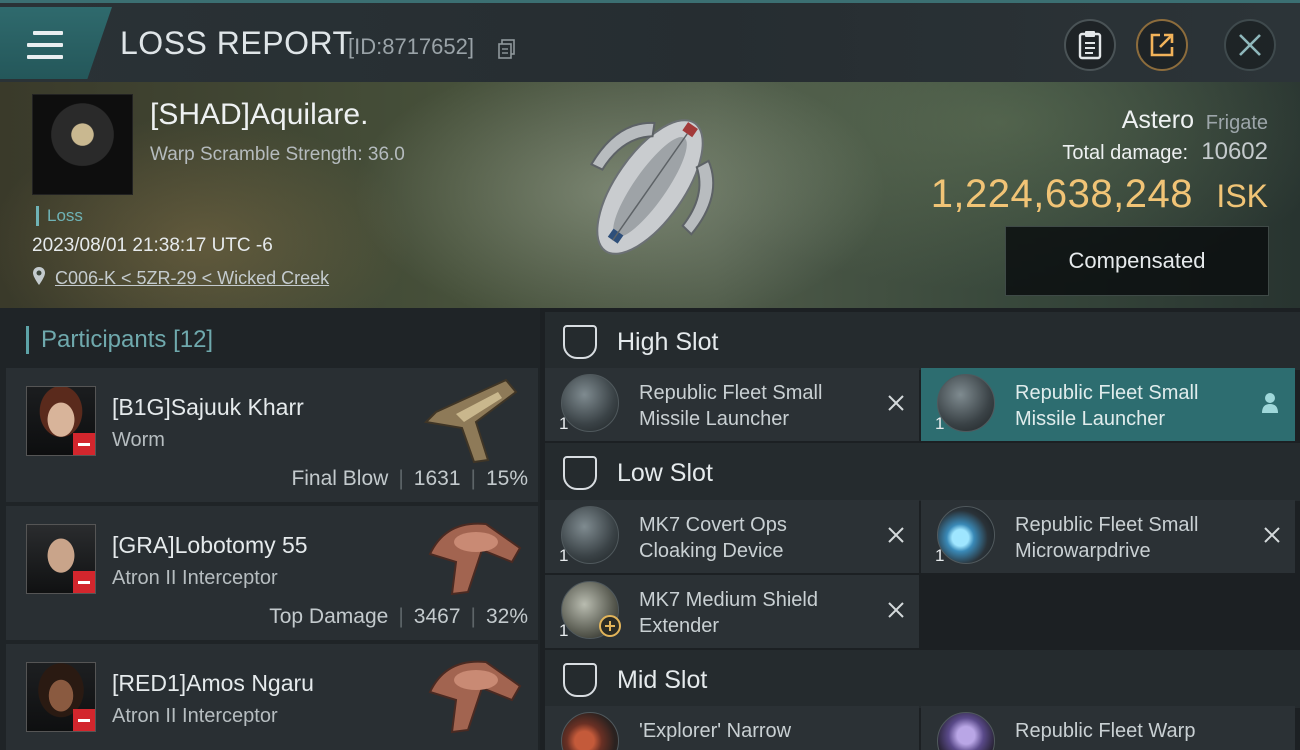 Image resolution: width=1300 pixels, height=750 pixels. I want to click on participant-role: Final Blow, so click(340, 478).